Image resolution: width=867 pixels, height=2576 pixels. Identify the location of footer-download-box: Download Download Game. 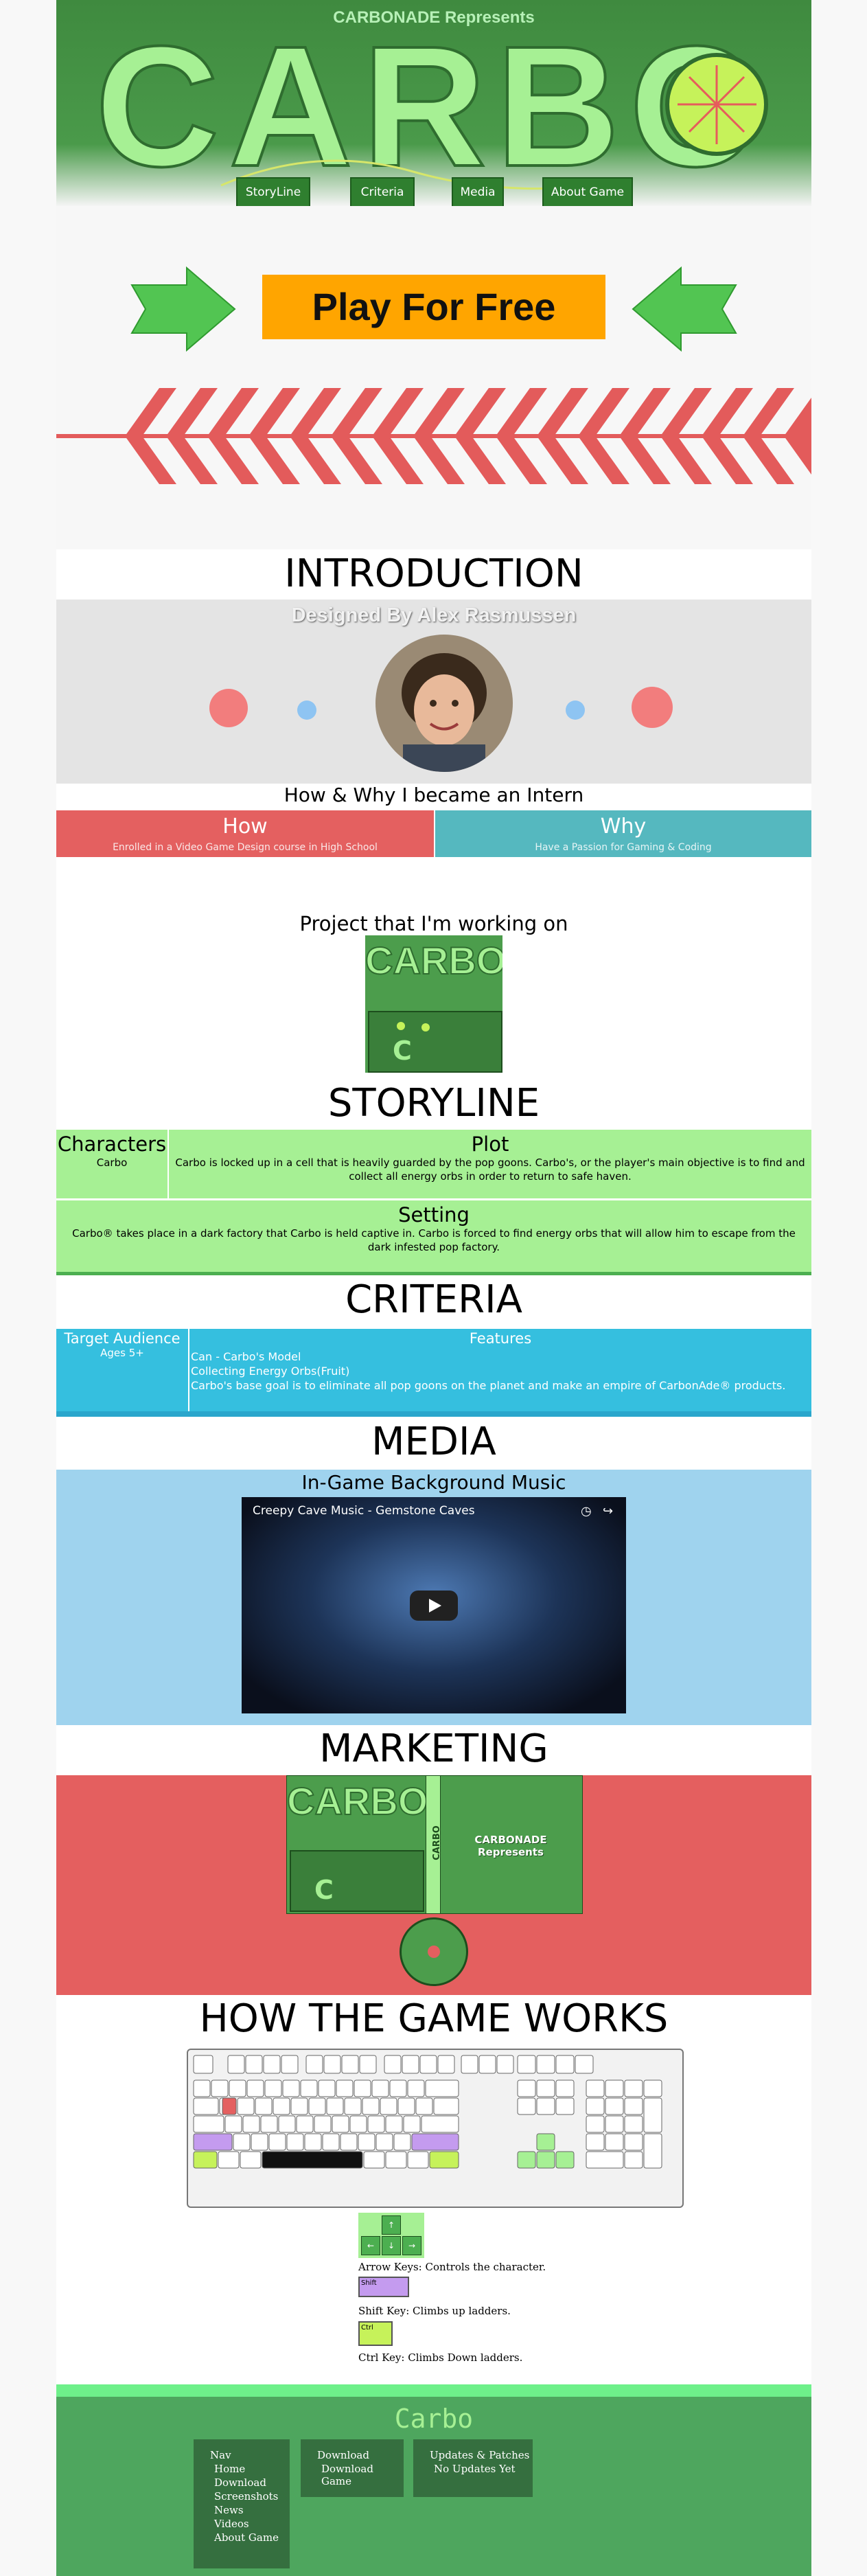
(352, 2468).